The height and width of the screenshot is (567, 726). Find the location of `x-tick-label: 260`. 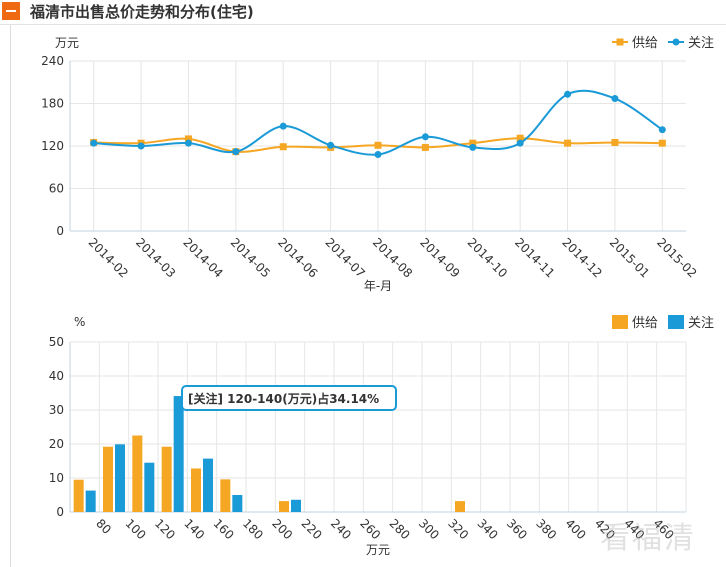

x-tick-label: 260 is located at coordinates (370, 529).